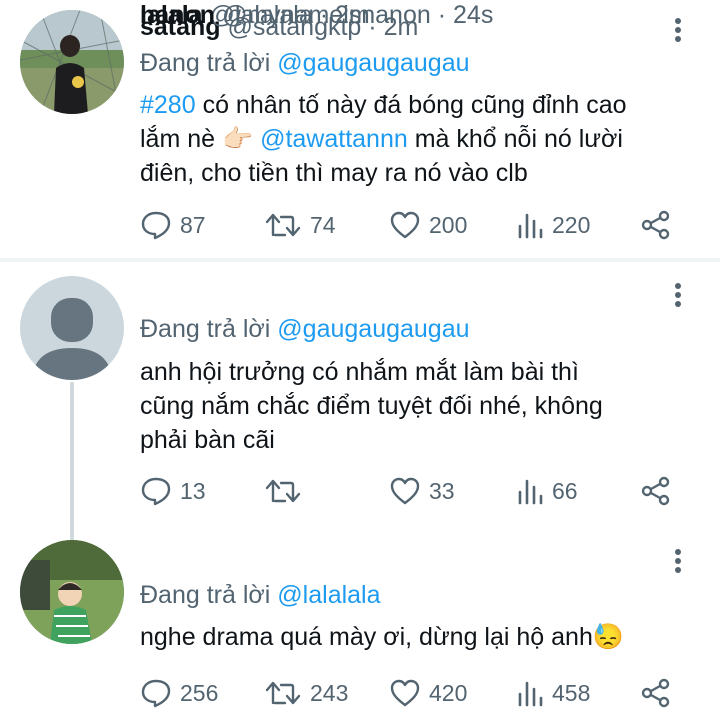  I want to click on tweet-header: nanon @mynameisnanon · 24s, so click(316, 15).